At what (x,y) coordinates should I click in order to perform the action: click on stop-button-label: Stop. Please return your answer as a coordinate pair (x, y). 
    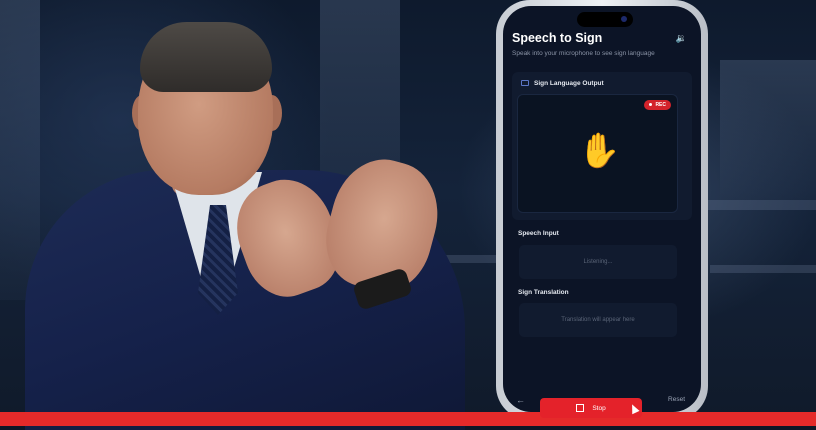
    Looking at the image, I should click on (599, 408).